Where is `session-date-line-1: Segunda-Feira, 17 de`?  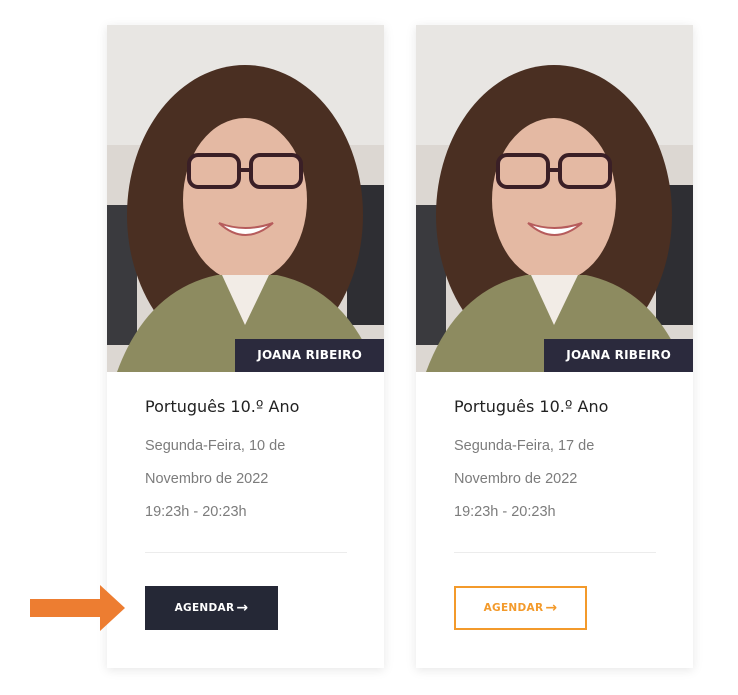 session-date-line-1: Segunda-Feira, 17 de is located at coordinates (524, 446).